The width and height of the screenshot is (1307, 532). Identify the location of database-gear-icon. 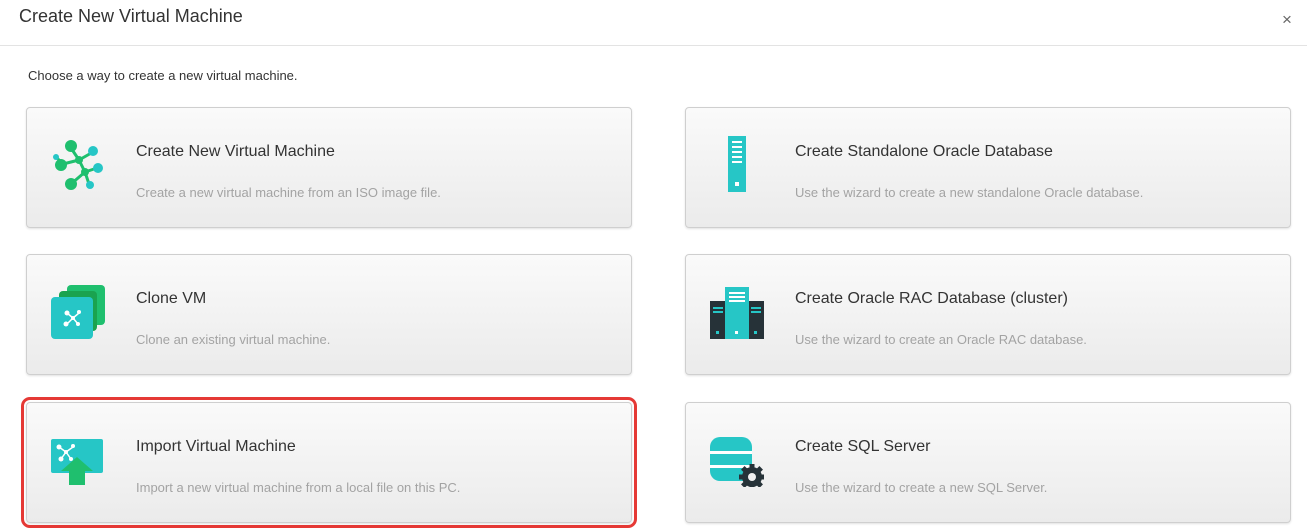
(736, 459).